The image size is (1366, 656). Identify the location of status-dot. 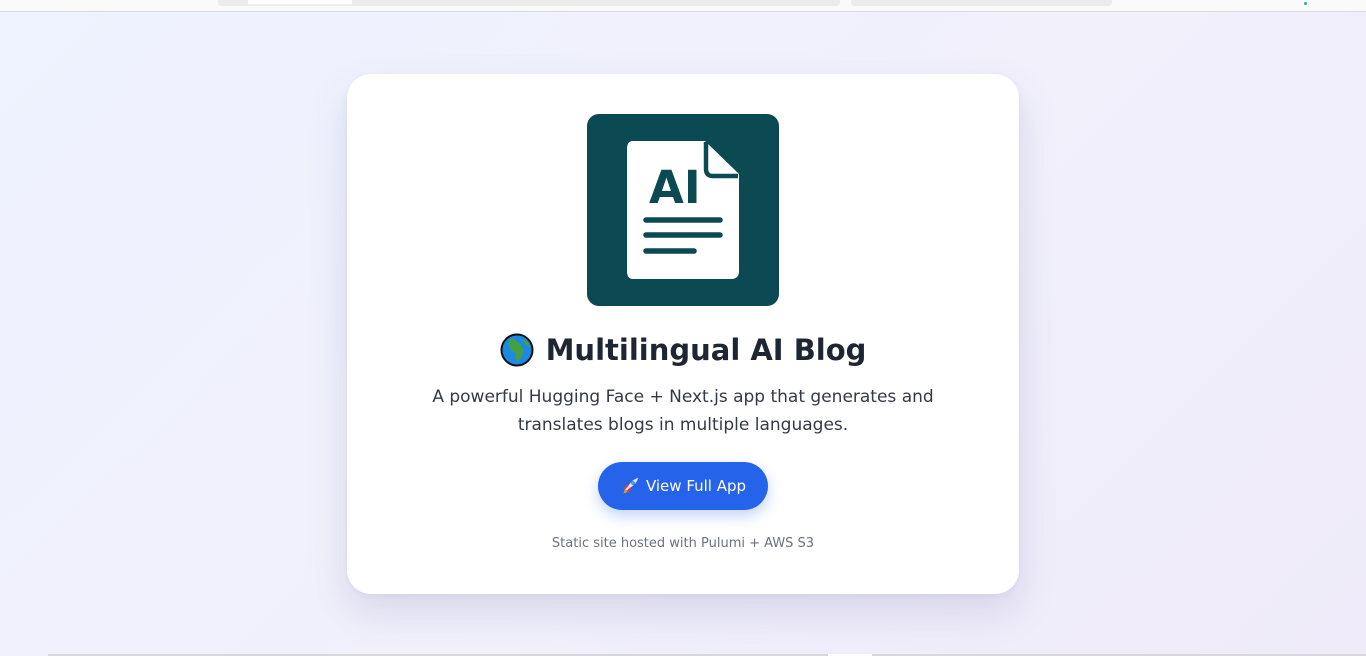
(1305, 3).